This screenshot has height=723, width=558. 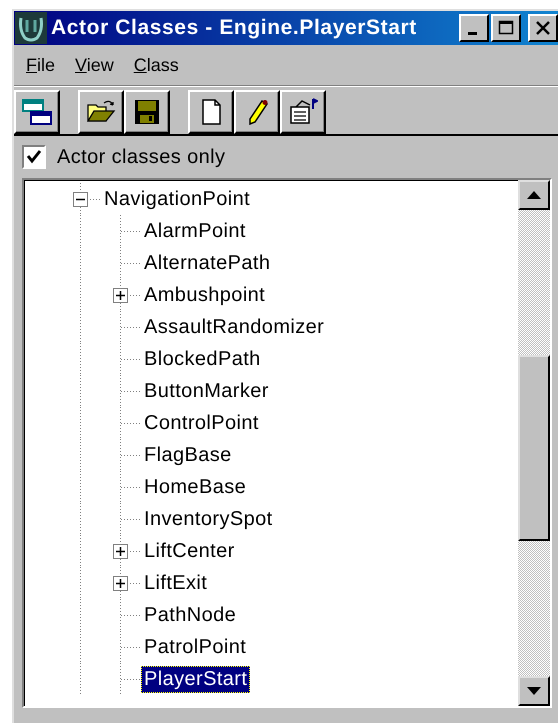 What do you see at coordinates (80, 199) in the screenshot?
I see `collapse-button` at bounding box center [80, 199].